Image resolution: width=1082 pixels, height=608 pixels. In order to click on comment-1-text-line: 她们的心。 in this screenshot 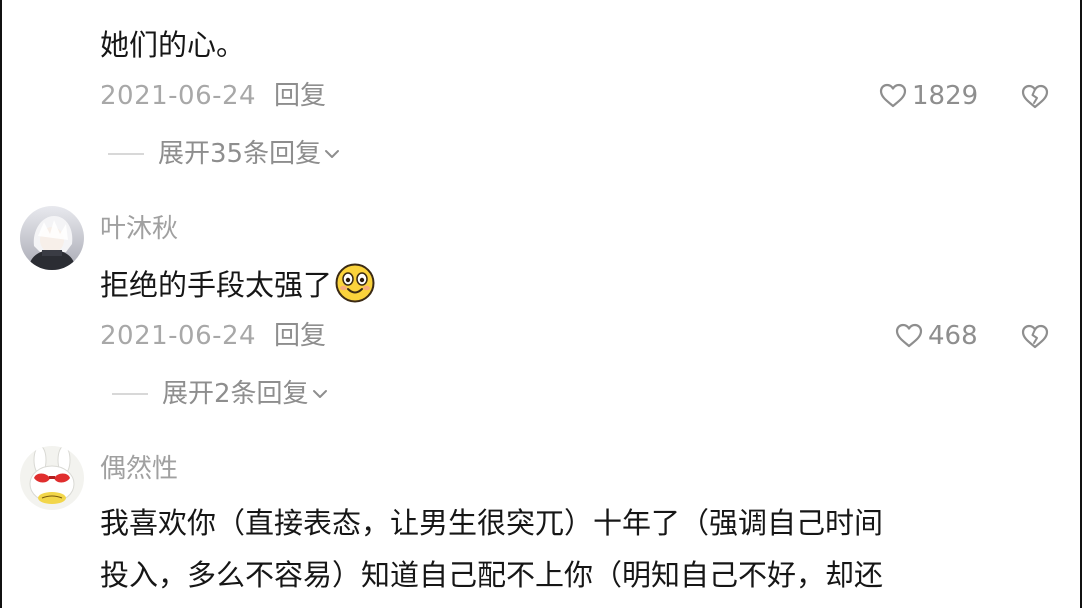, I will do `click(173, 45)`.